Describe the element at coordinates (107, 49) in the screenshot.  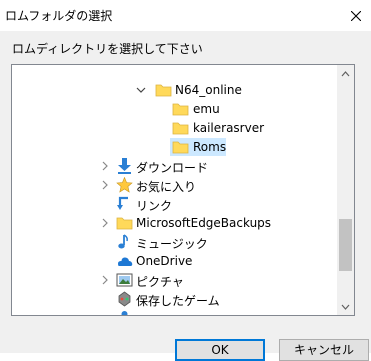
I see `instruction-text: ロムディレクトリを選択して下さい` at that location.